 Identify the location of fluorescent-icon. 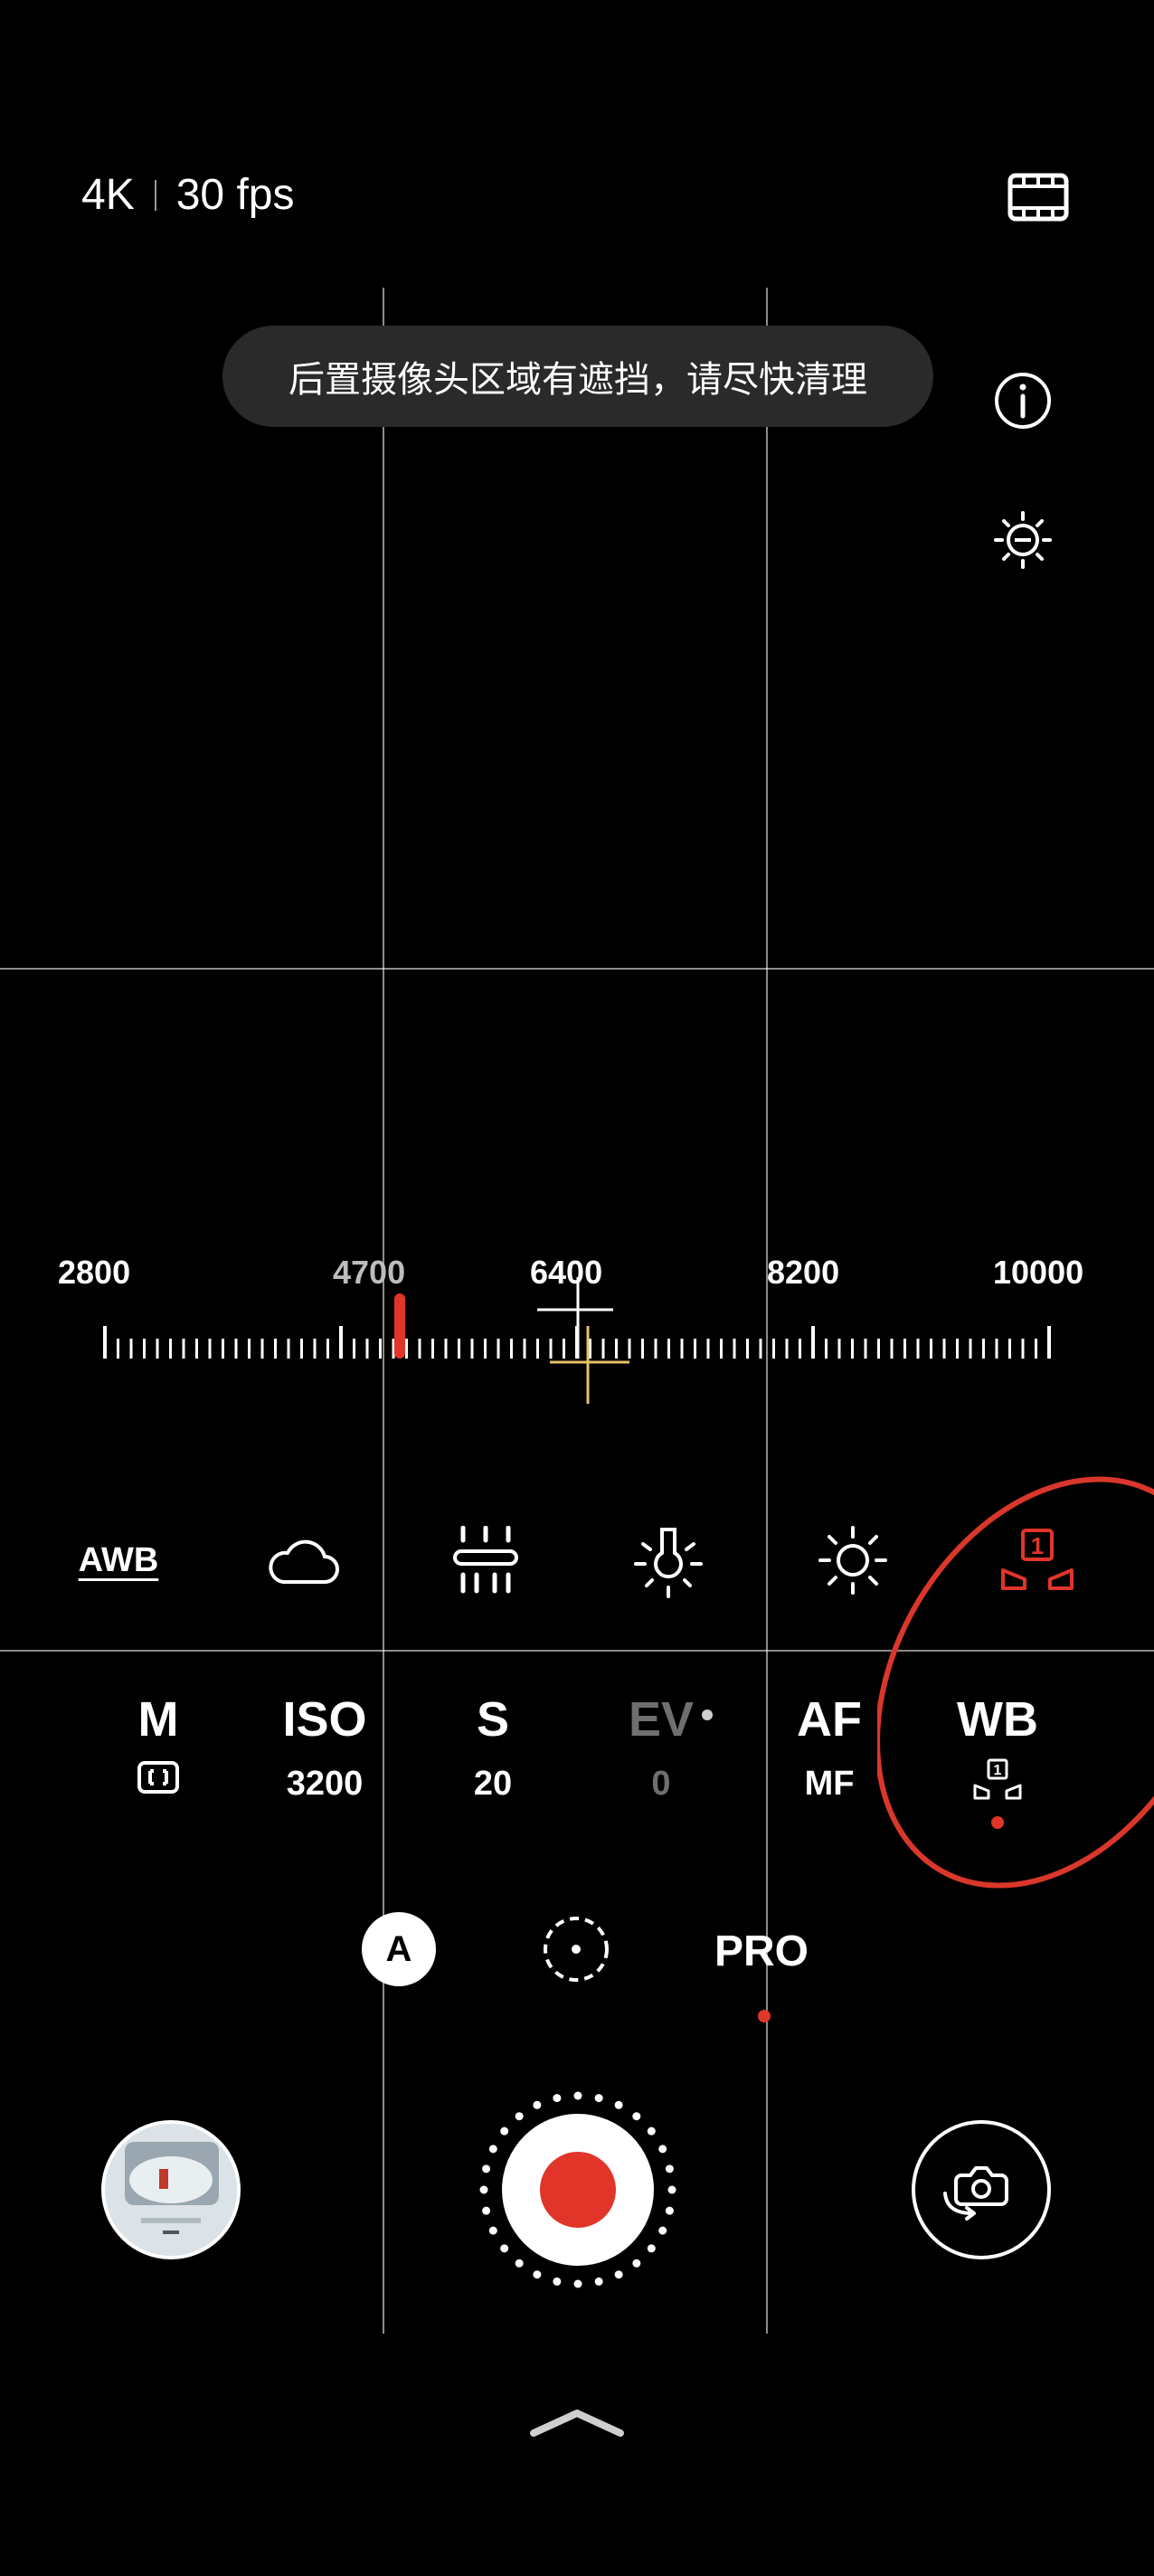
(485, 1560).